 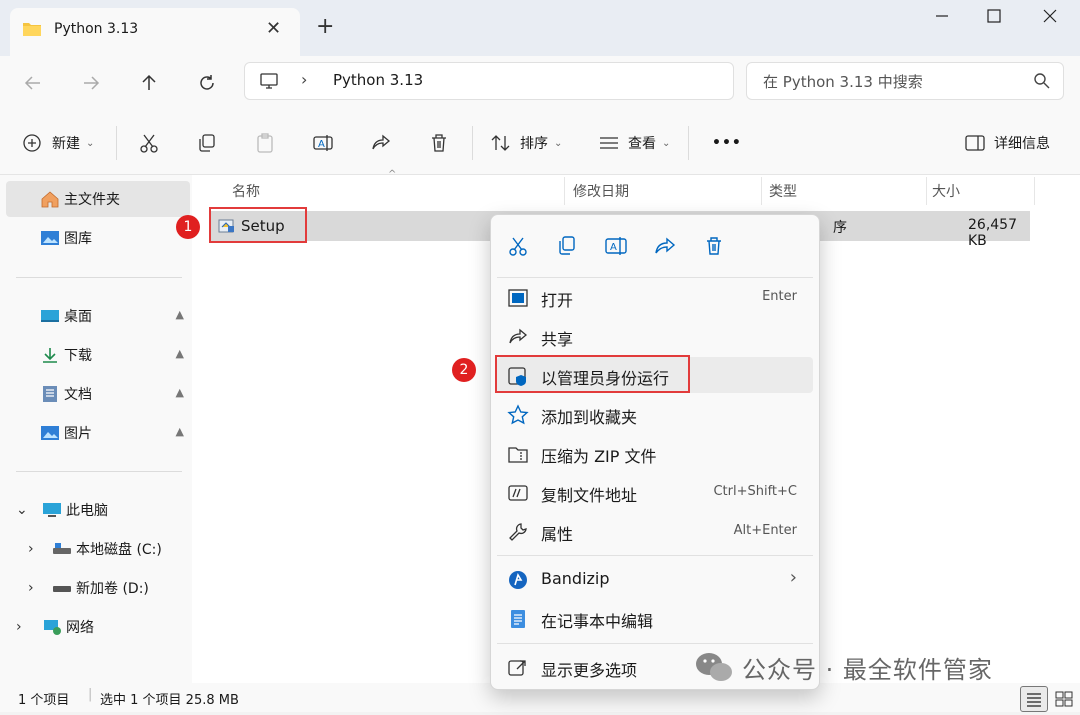 What do you see at coordinates (1064, 699) in the screenshot?
I see `tiles-view-icon` at bounding box center [1064, 699].